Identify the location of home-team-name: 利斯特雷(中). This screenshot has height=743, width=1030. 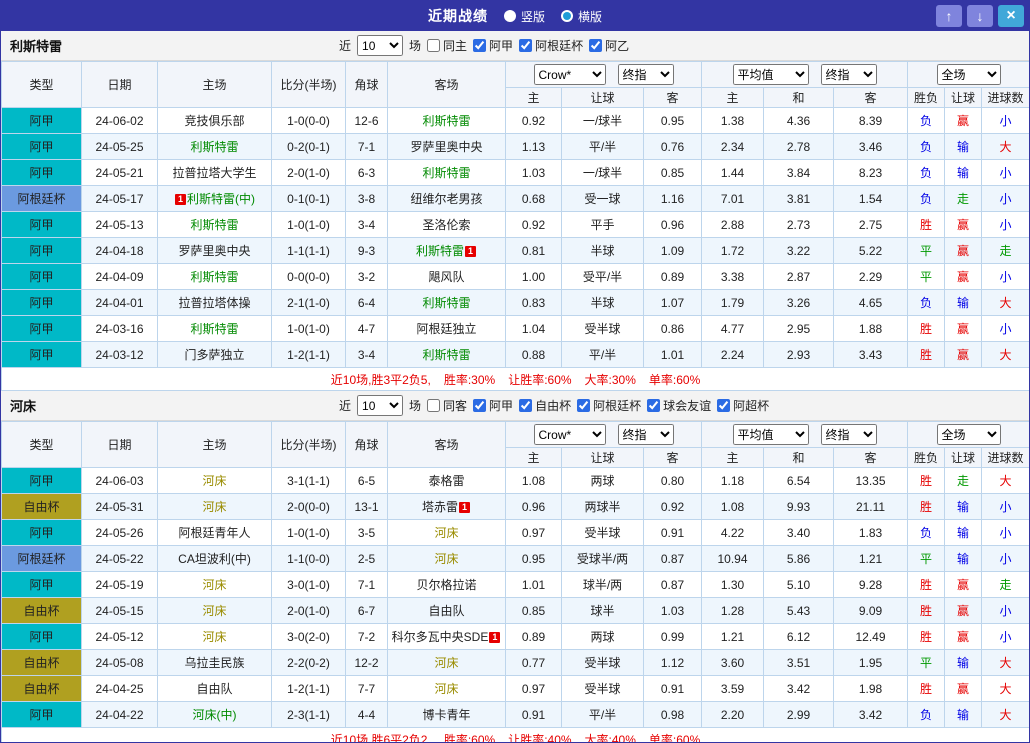
(221, 199).